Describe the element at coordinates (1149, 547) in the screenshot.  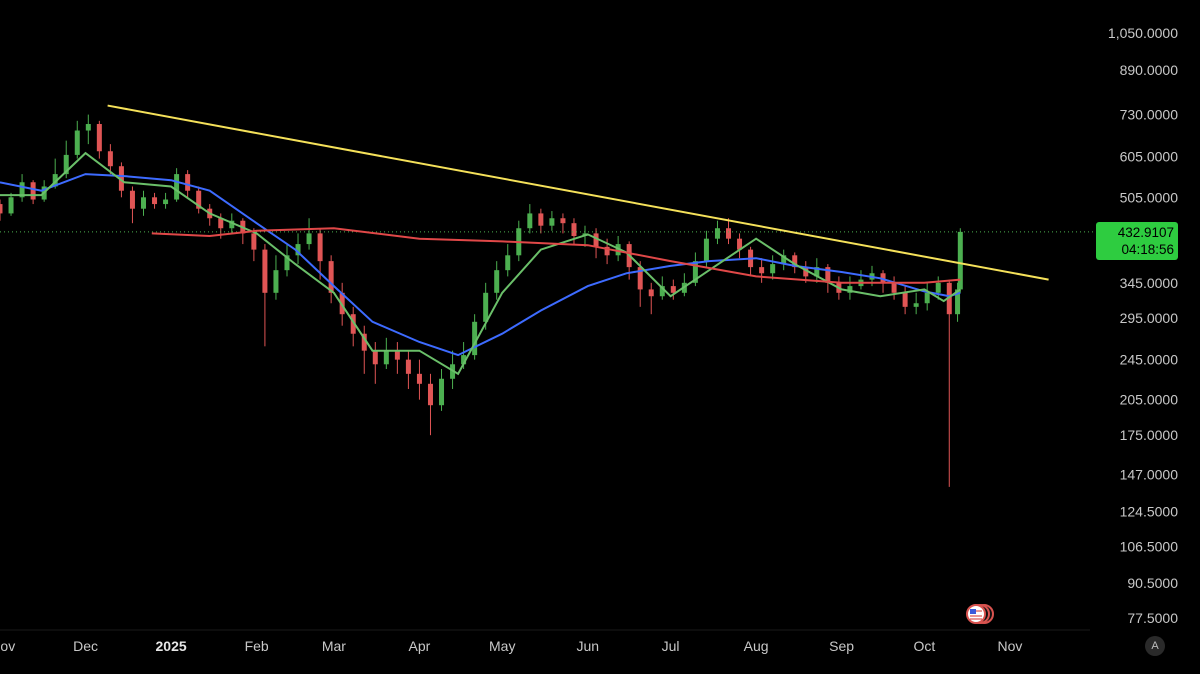
I see `y-tick-label: 106.5000` at that location.